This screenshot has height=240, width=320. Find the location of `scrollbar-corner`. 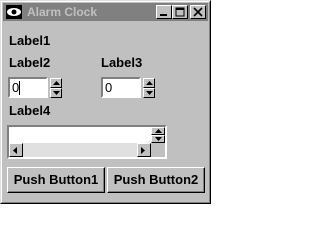

scrollbar-corner is located at coordinates (158, 150).